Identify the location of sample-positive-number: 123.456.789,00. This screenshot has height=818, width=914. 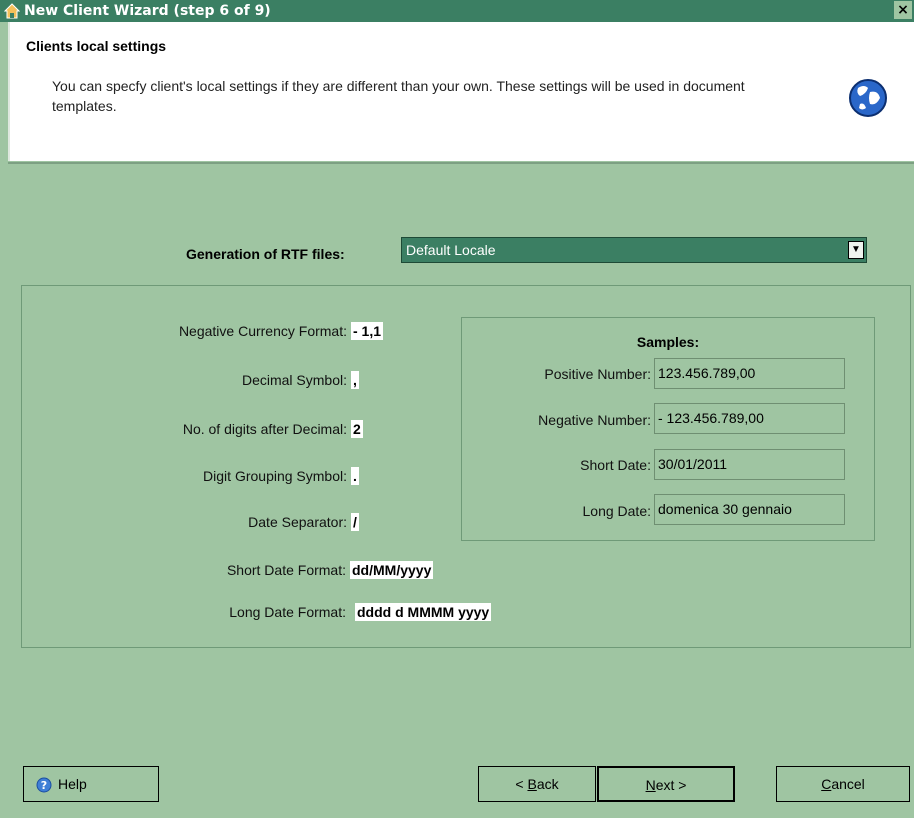
(749, 373).